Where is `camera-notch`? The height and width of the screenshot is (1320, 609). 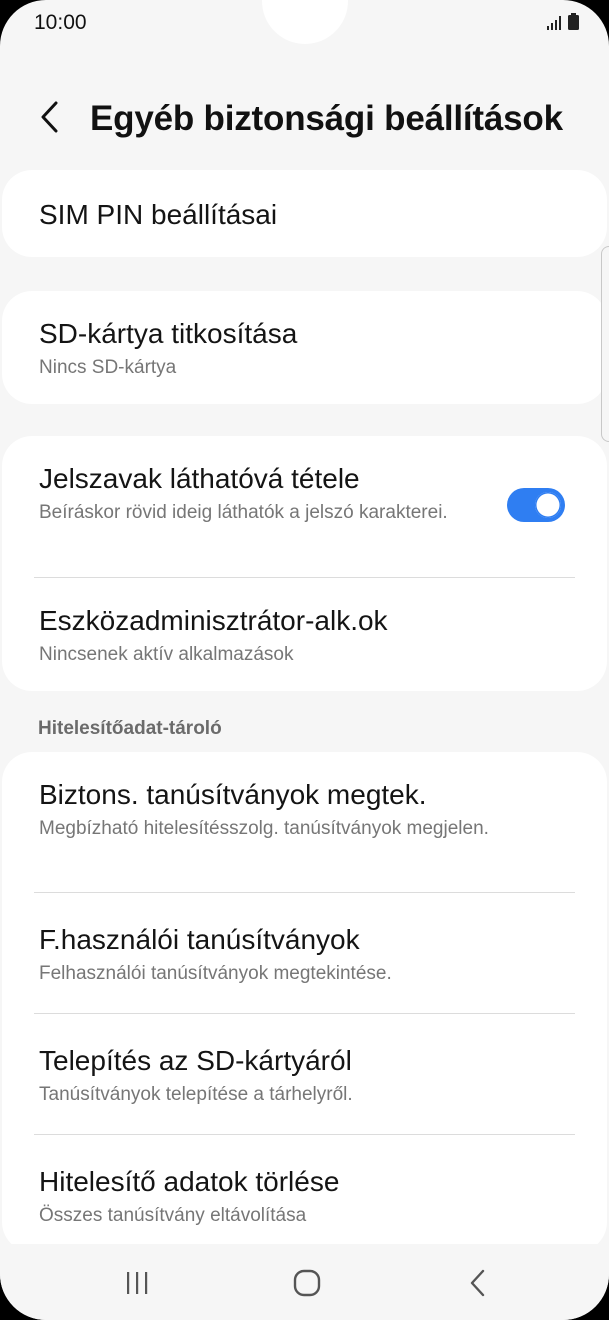 camera-notch is located at coordinates (305, 22).